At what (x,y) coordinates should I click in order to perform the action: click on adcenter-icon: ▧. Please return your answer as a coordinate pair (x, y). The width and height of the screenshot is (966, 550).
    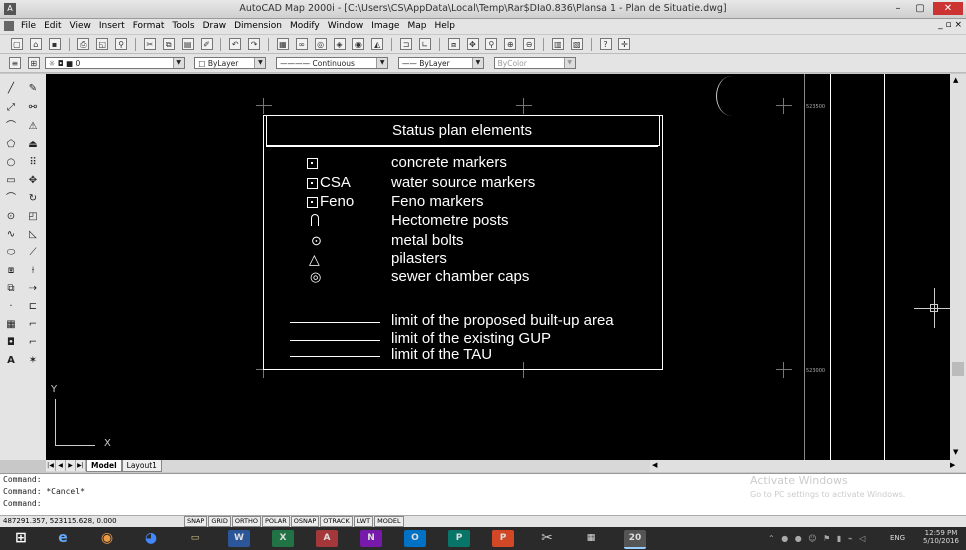
    Looking at the image, I should click on (576, 44).